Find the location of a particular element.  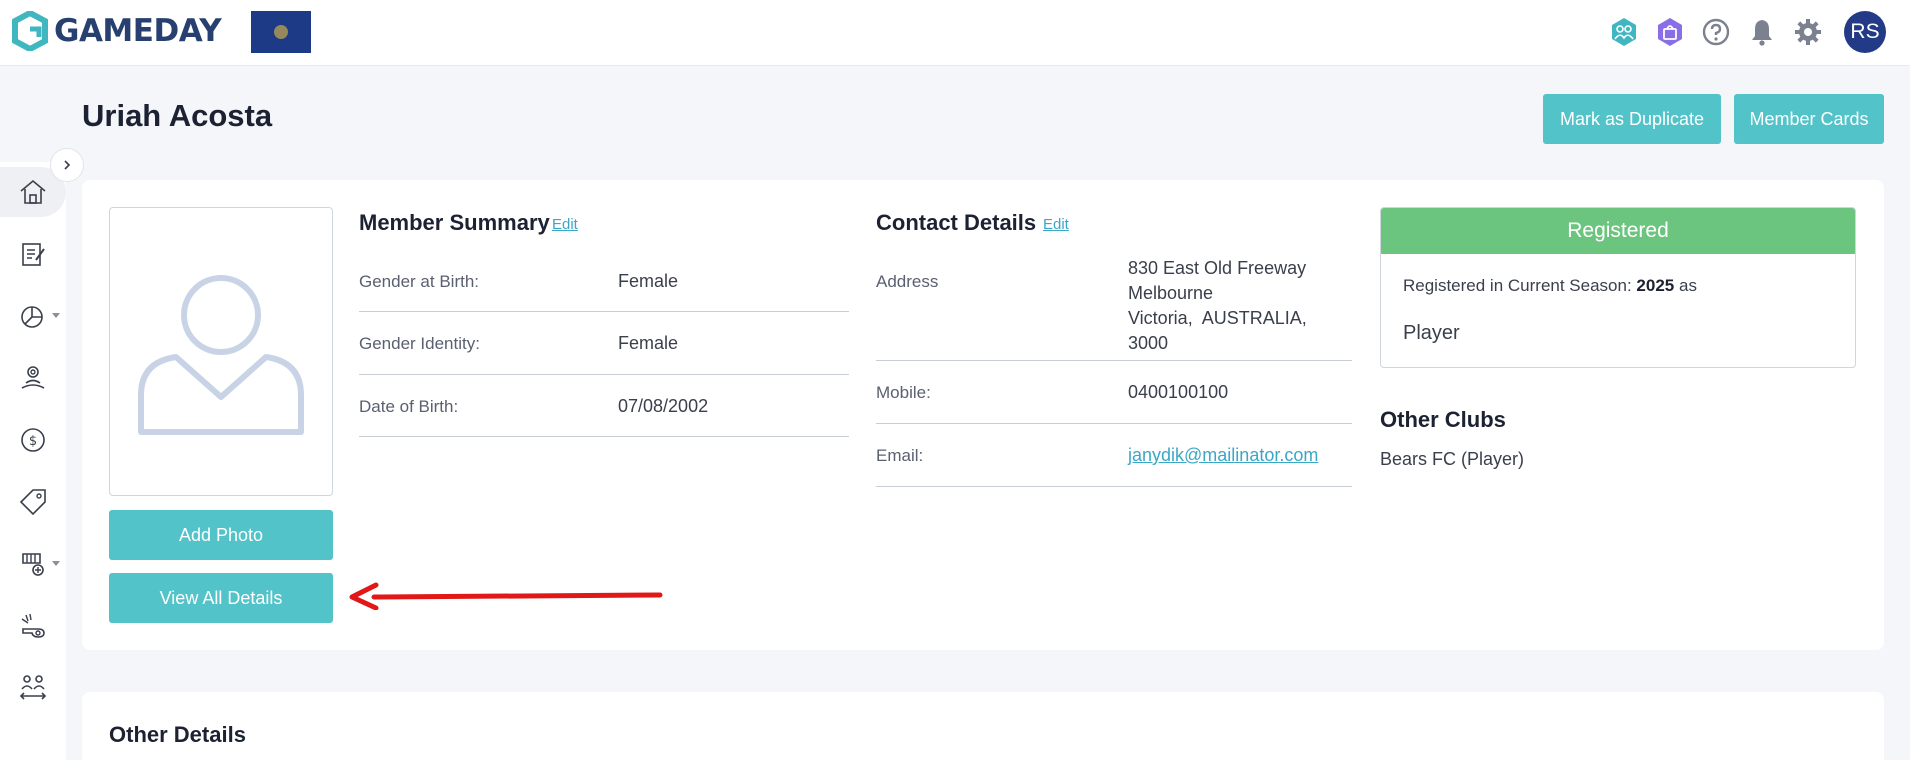

field-label: Gender Identity: is located at coordinates (419, 343).